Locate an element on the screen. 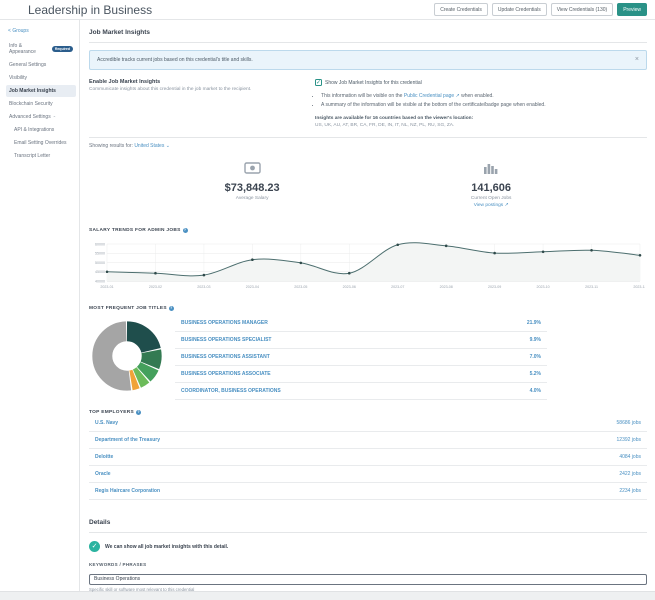 The image size is (655, 600). enable-insights-title: Enable Job Market Insights is located at coordinates (125, 82).